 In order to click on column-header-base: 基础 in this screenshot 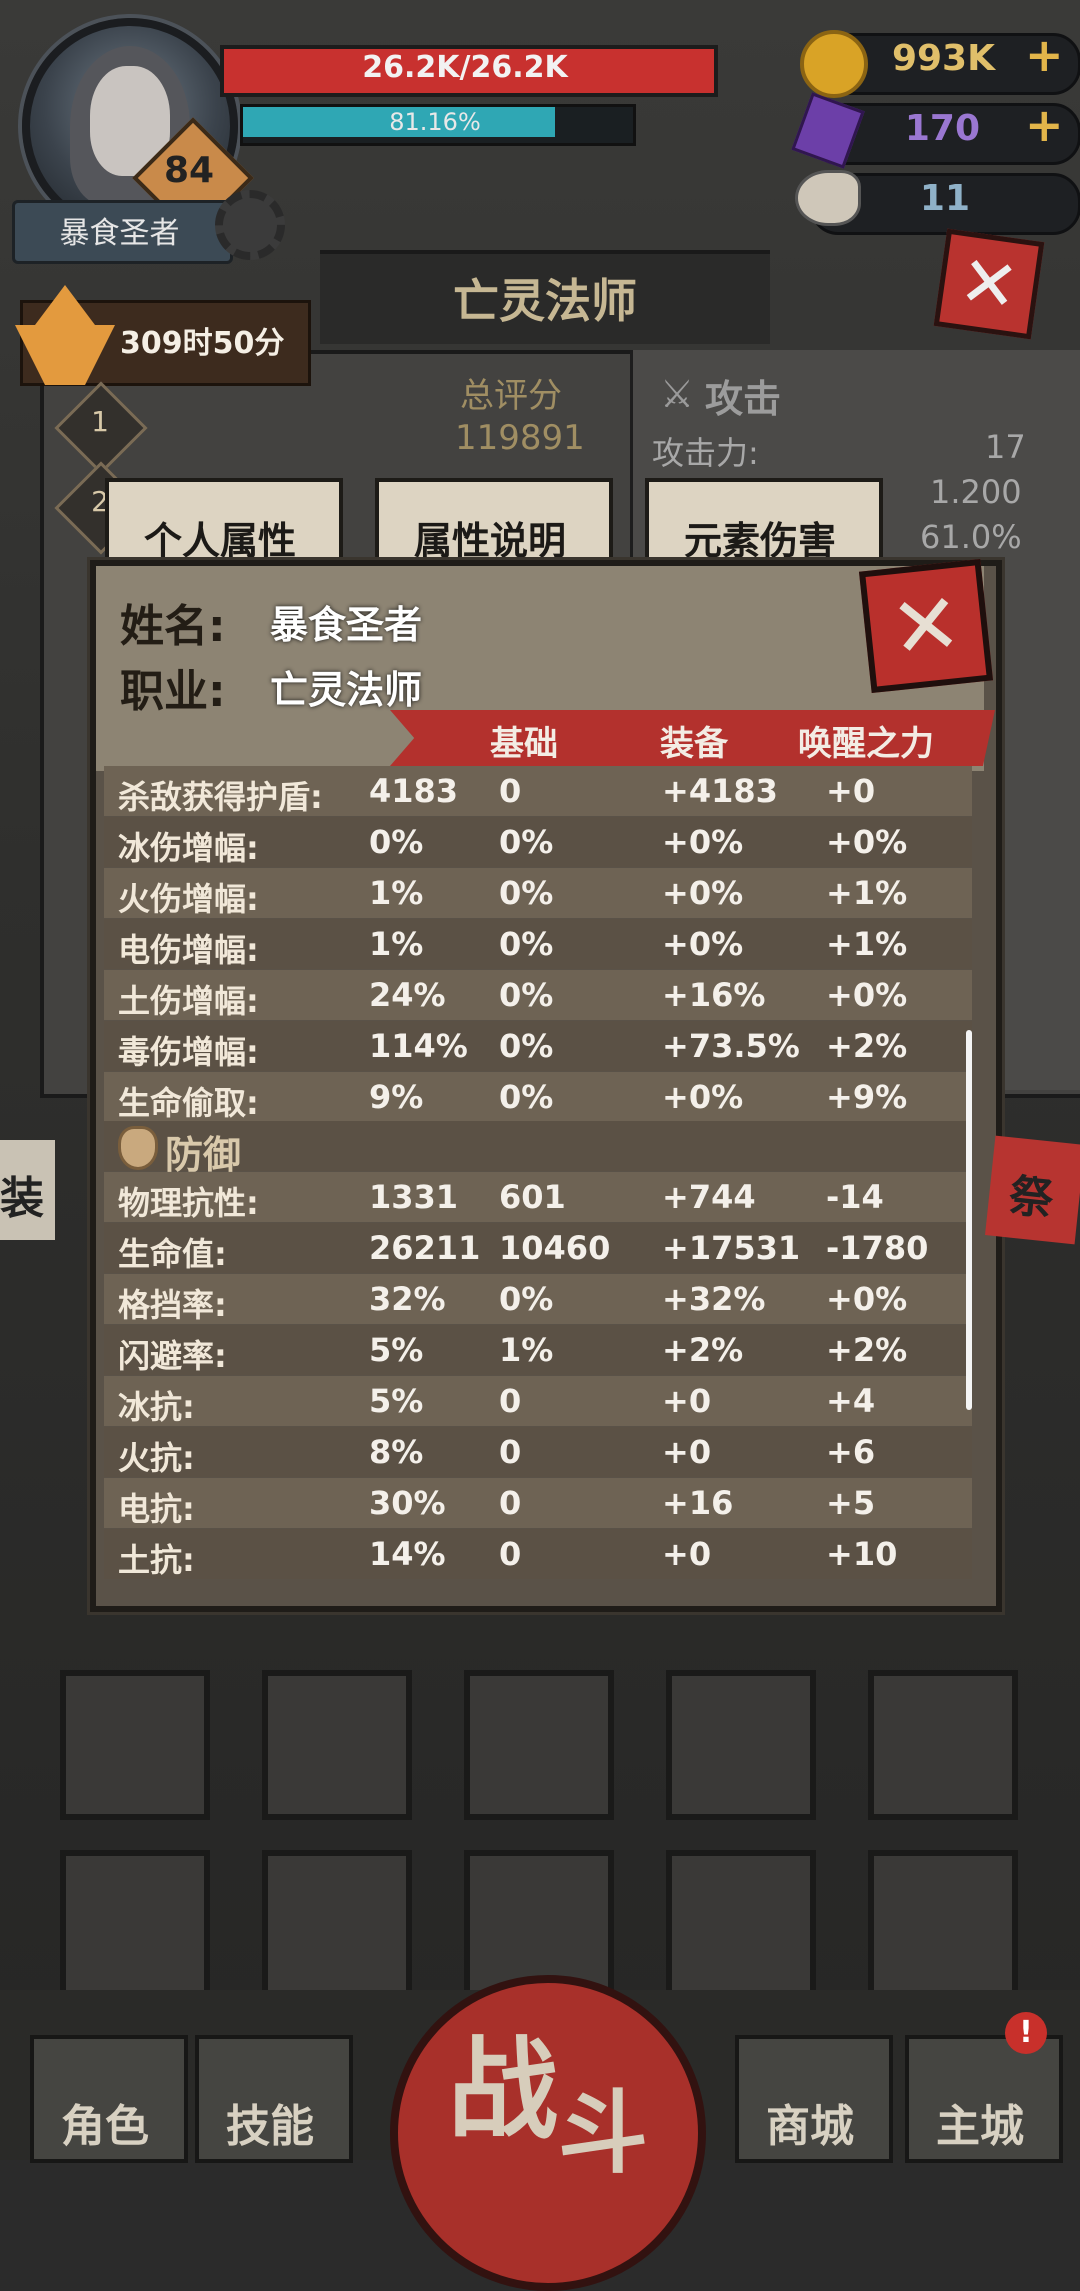, I will do `click(524, 744)`.